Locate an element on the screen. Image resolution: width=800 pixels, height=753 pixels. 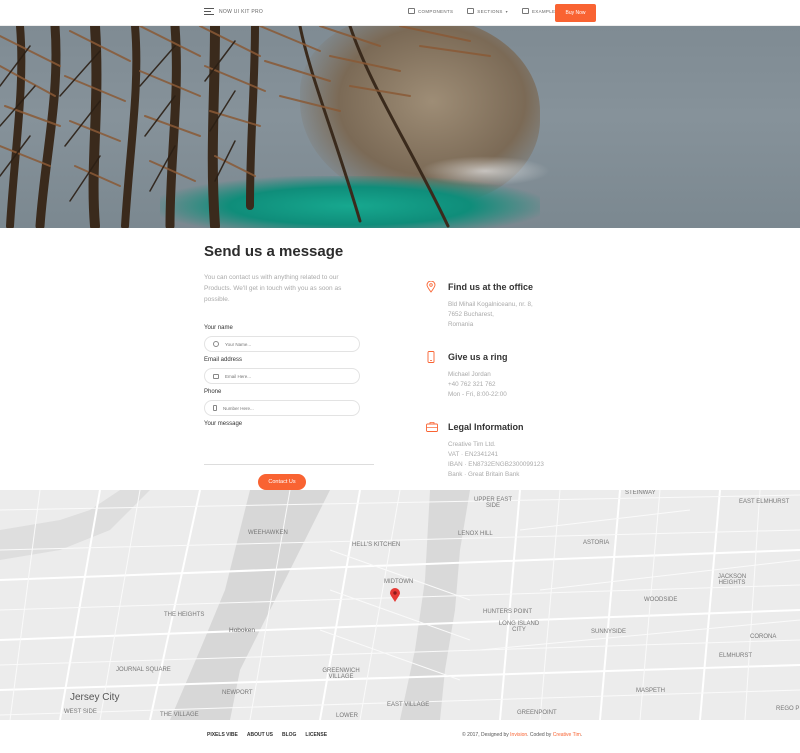
map-label: East Village is located at coordinates (408, 705).